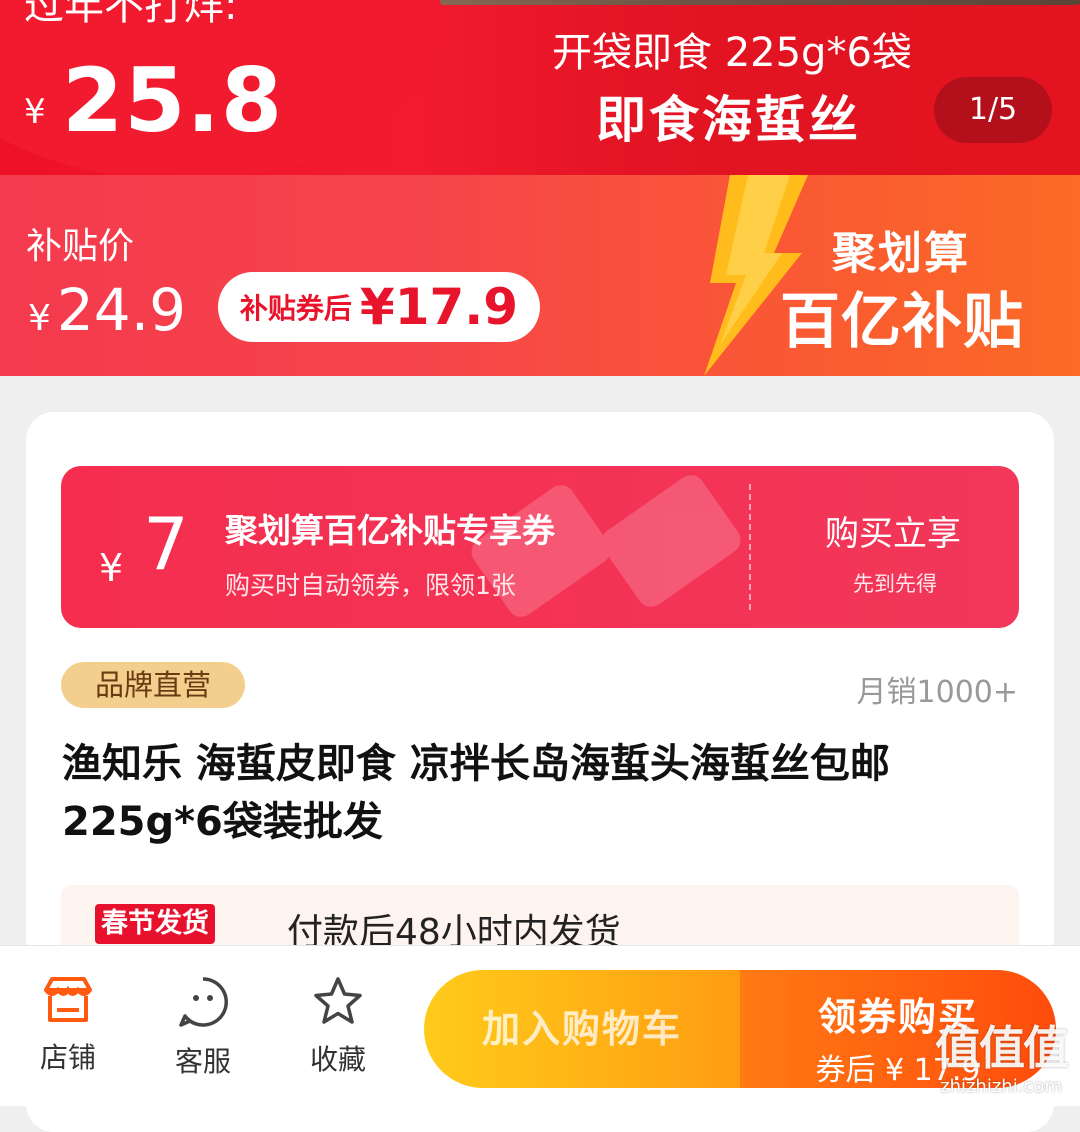 Image resolution: width=1080 pixels, height=1132 pixels. Describe the element at coordinates (902, 322) in the screenshot. I see `billion-subsidy-logo-text: 百亿补贴` at that location.